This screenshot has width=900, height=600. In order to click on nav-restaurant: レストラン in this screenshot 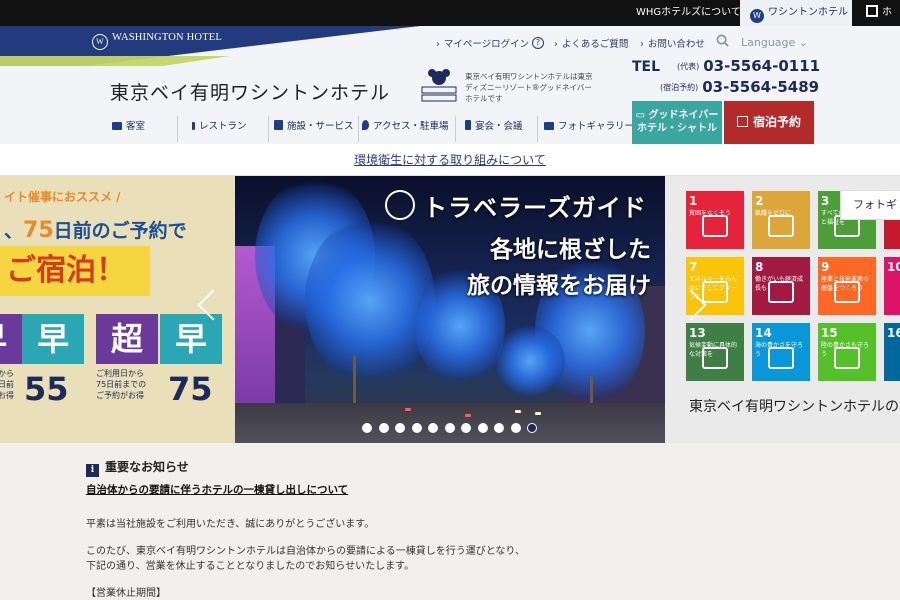, I will do `click(219, 127)`.